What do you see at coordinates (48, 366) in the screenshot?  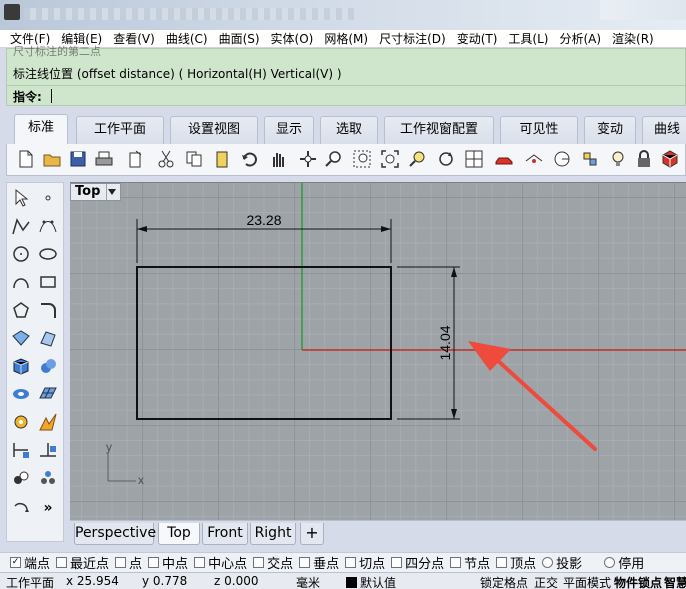 I see `sphere-solid-icon` at bounding box center [48, 366].